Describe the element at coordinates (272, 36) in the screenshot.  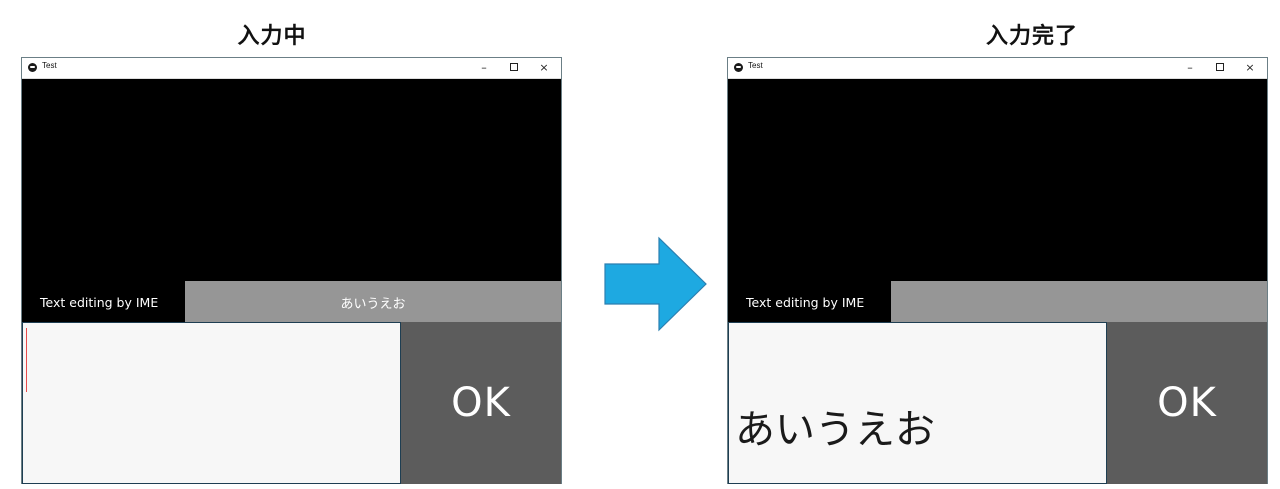
I see `panel-caption-editing: 入力中` at that location.